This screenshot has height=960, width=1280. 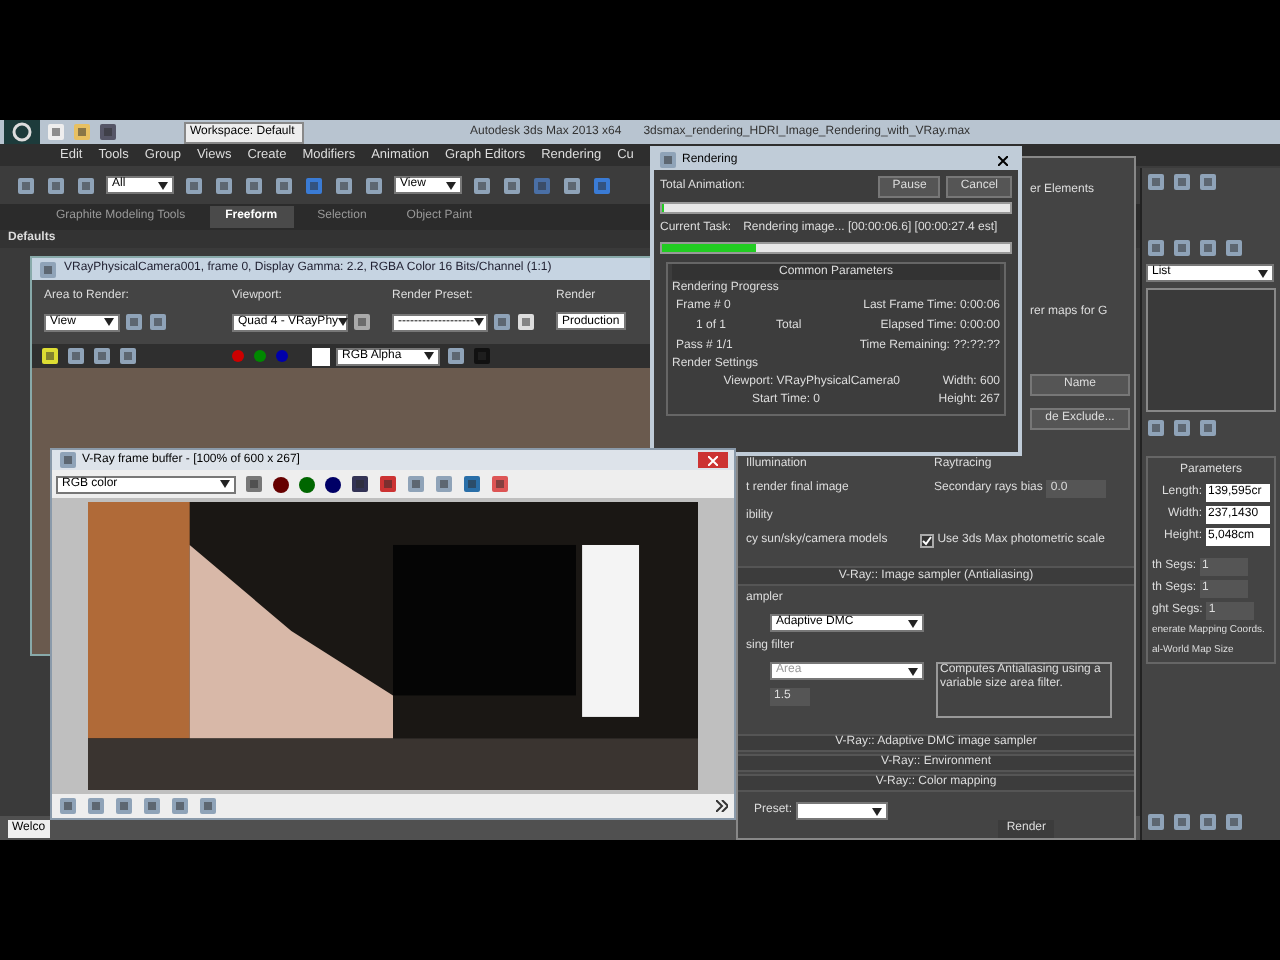 I want to click on preset-dropdown, so click(x=842, y=811).